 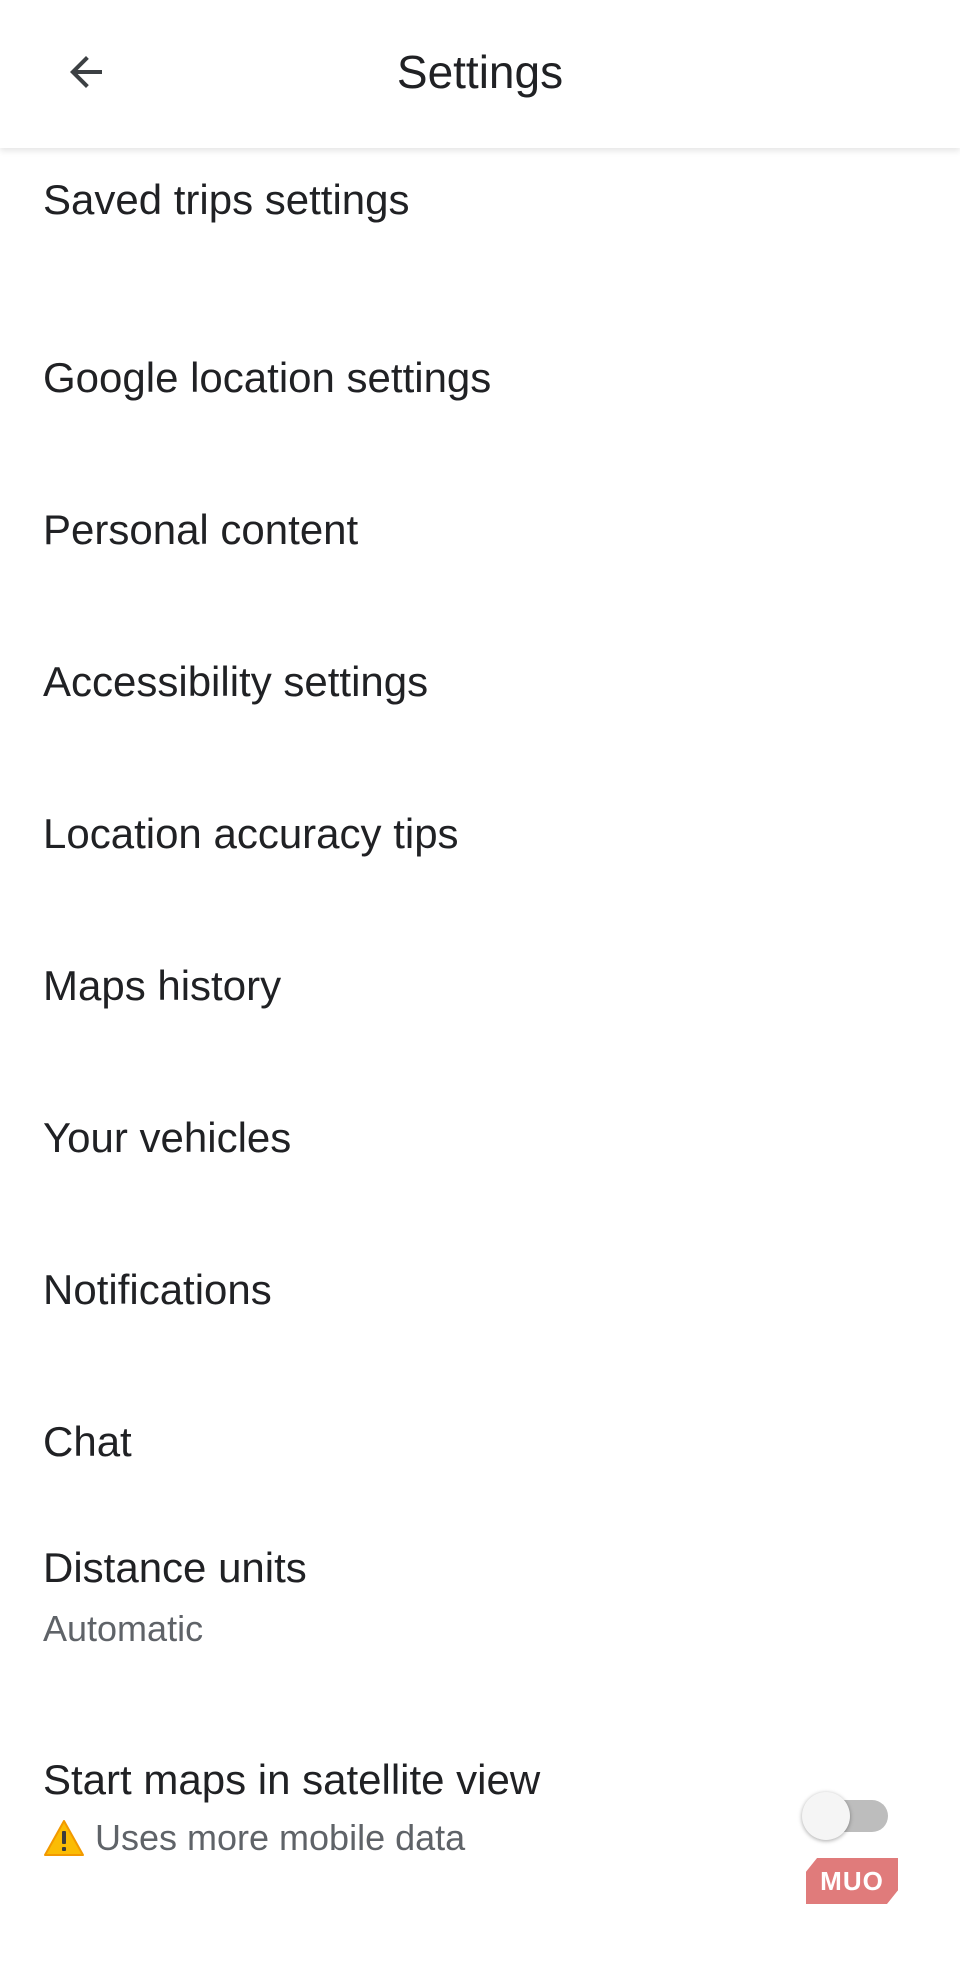 What do you see at coordinates (251, 833) in the screenshot?
I see `settings-item-label: Location accuracy tips` at bounding box center [251, 833].